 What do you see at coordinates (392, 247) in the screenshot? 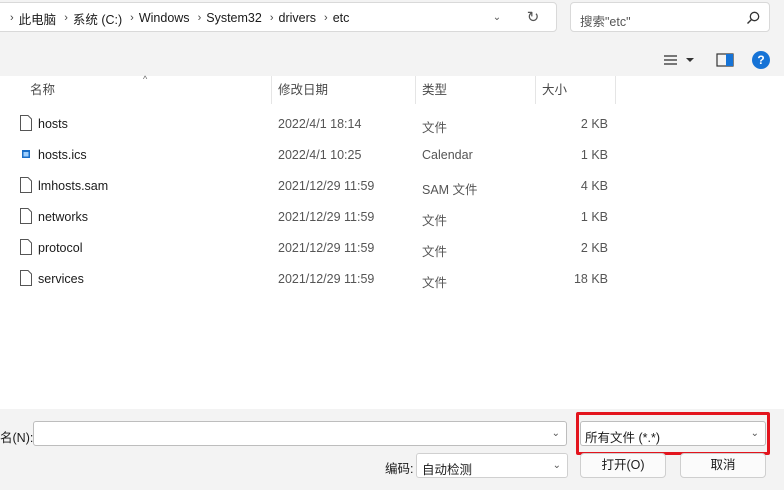
I see `file-row: protocol 2021/12/29 11:59 文件 2 KB` at bounding box center [392, 247].